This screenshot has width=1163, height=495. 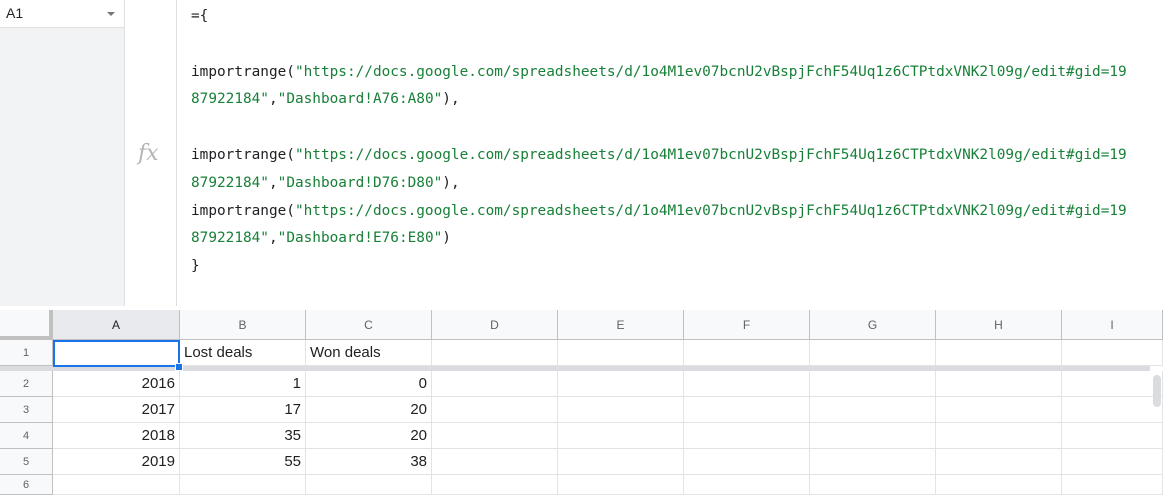 I want to click on cell-i4, so click(x=1112, y=436).